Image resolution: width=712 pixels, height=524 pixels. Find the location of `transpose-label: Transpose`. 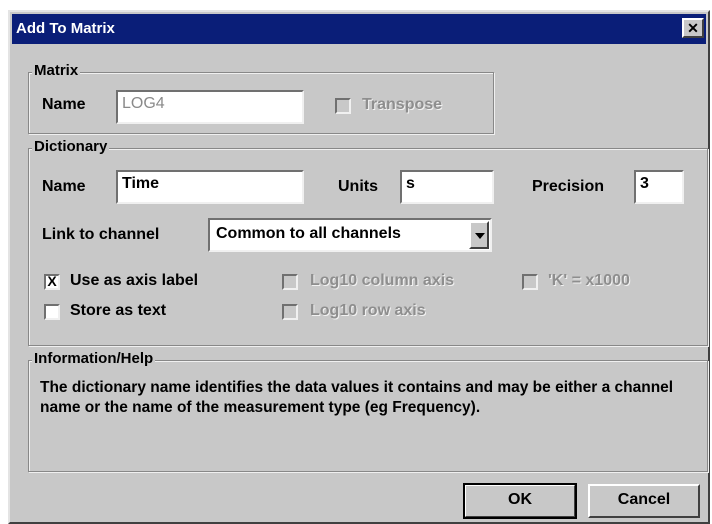

transpose-label: Transpose is located at coordinates (402, 104).